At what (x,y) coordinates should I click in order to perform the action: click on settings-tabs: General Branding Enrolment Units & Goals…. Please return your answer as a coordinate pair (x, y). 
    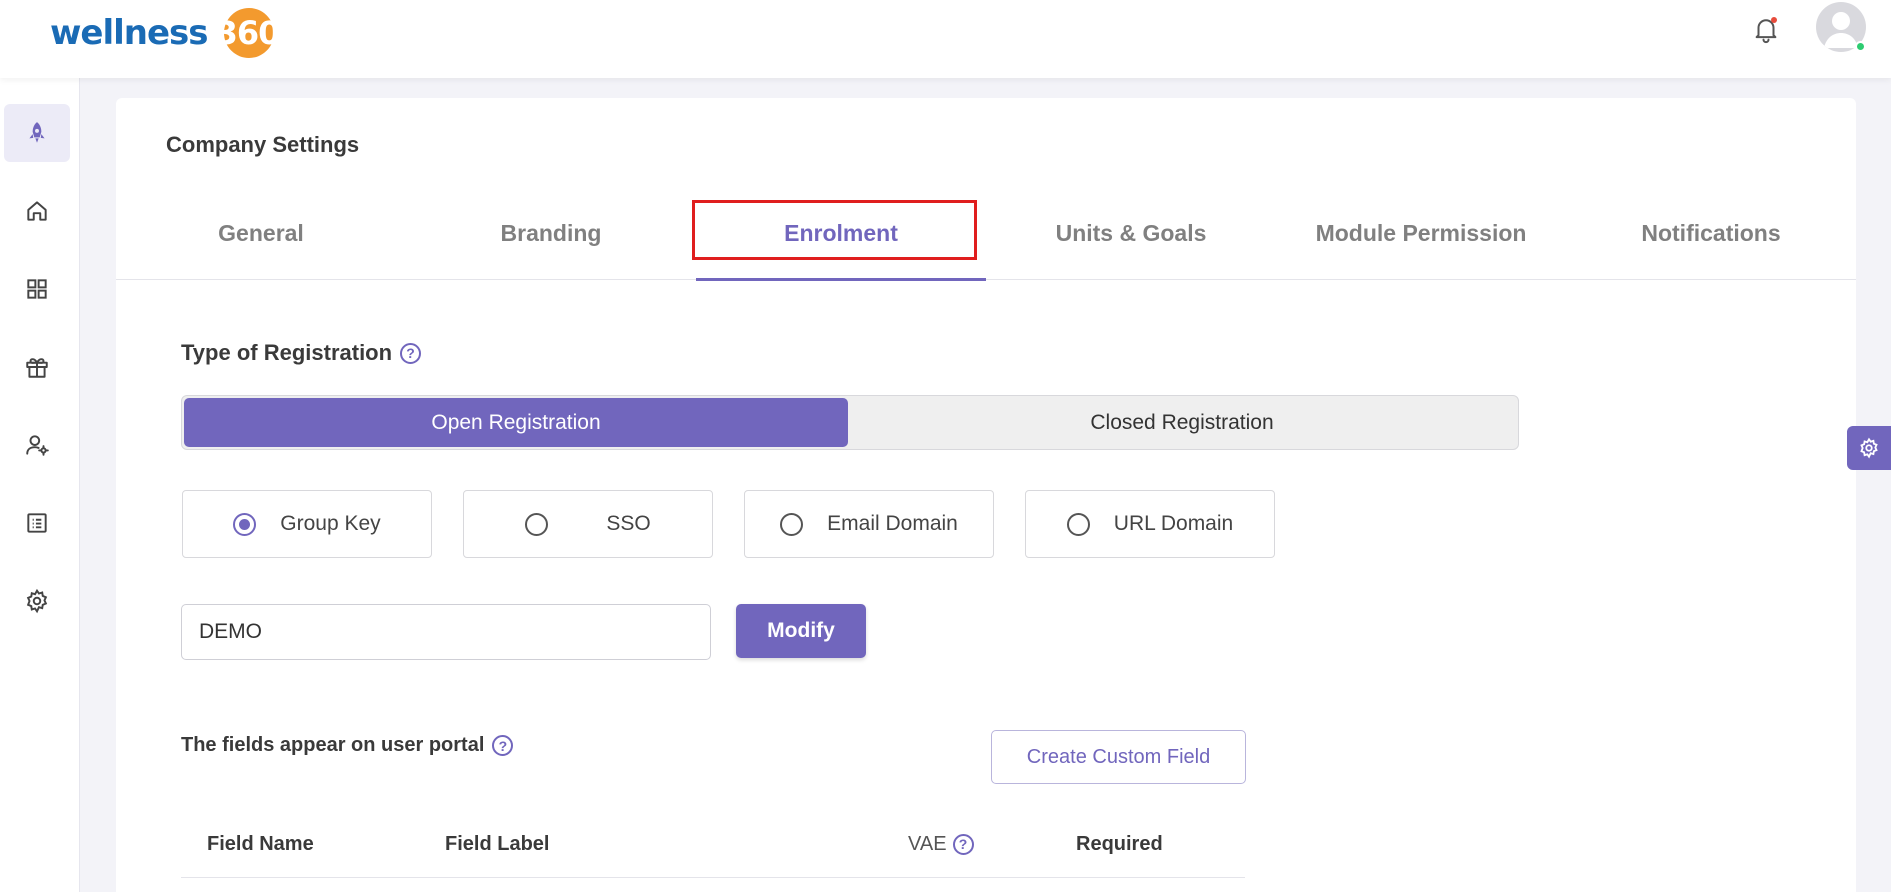
    Looking at the image, I should click on (986, 233).